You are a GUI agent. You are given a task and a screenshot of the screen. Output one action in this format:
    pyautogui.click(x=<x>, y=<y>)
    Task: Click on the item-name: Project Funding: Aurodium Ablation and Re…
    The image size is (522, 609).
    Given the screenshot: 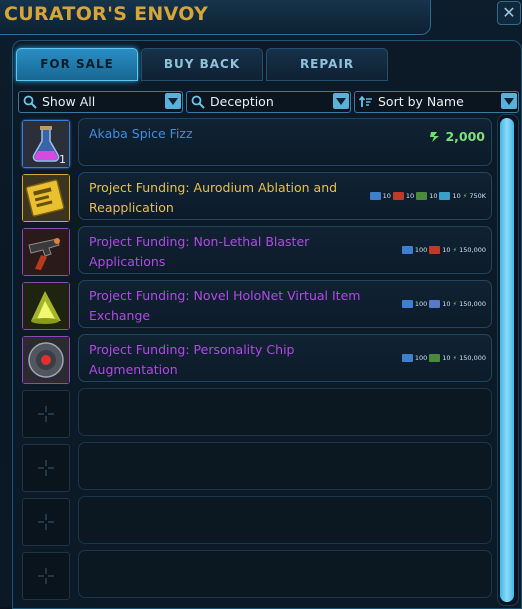 What is the action you would take?
    pyautogui.click(x=213, y=197)
    